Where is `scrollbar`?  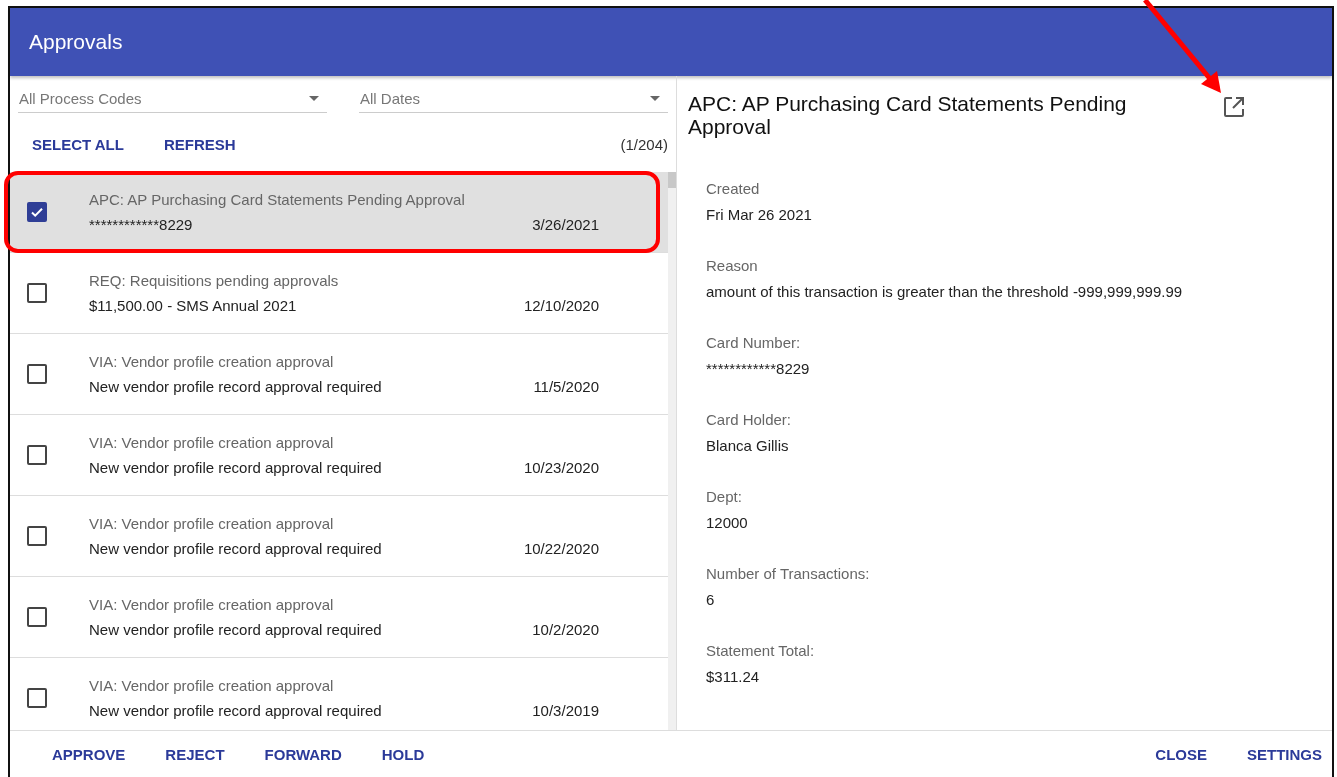
scrollbar is located at coordinates (672, 451).